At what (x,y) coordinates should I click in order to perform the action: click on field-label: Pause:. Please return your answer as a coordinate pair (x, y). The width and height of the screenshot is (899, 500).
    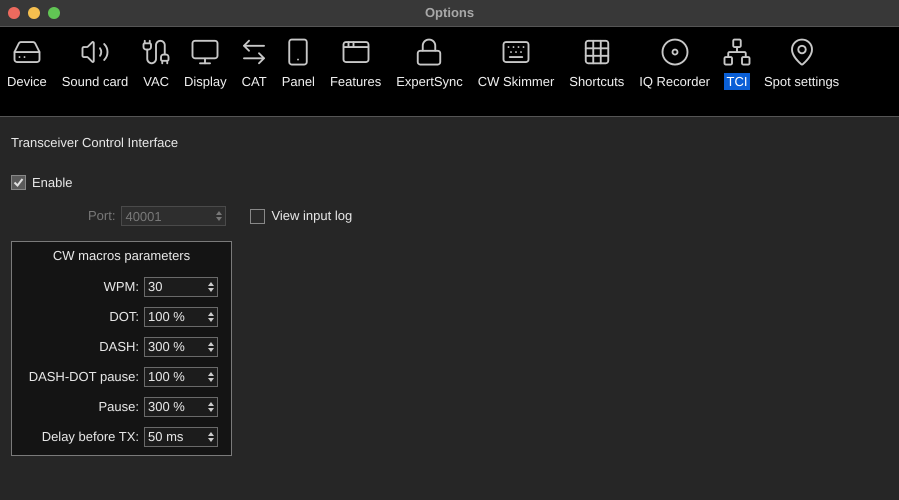
    Looking at the image, I should click on (118, 407).